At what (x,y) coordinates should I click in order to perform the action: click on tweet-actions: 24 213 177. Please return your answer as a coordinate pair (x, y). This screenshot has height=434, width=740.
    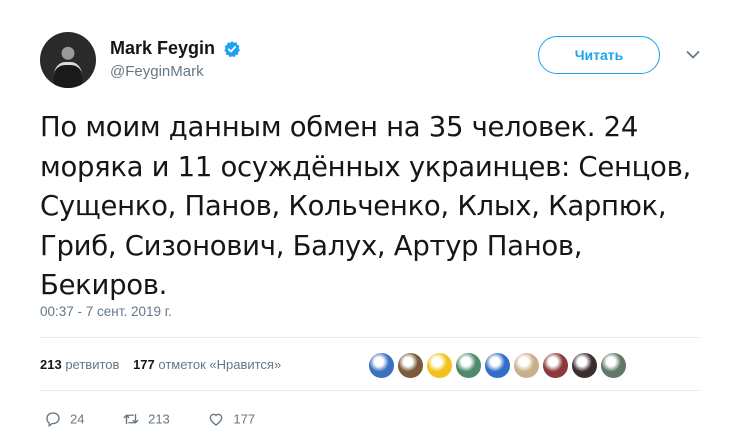
    Looking at the image, I should click on (166, 421).